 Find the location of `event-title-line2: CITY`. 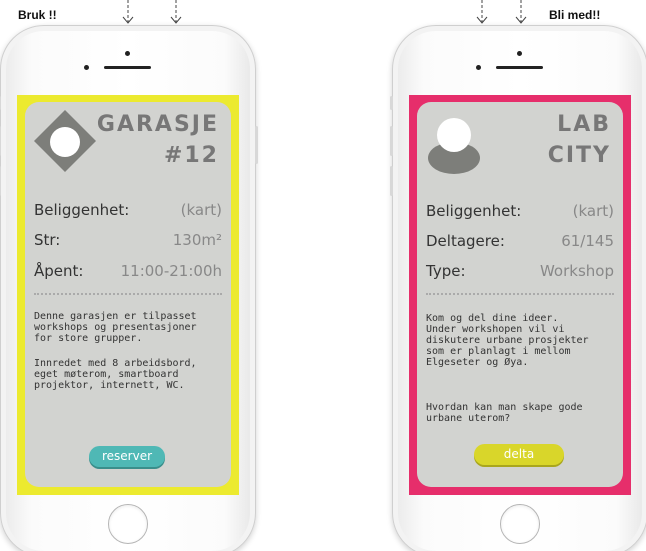

event-title-line2: CITY is located at coordinates (579, 155).